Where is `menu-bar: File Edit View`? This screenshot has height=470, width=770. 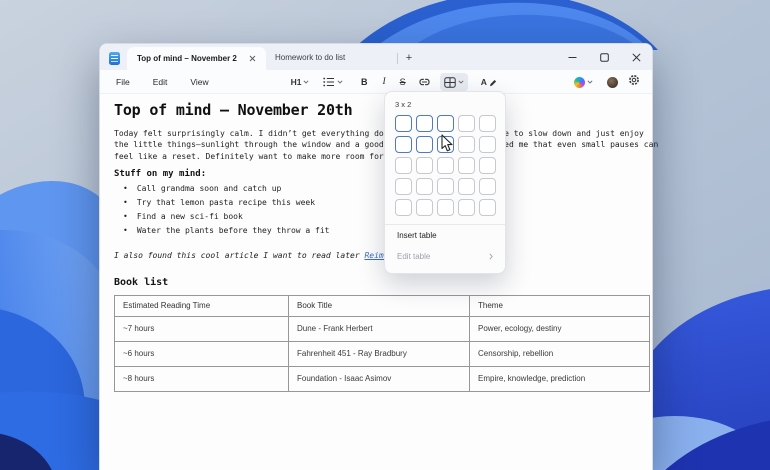
menu-bar: File Edit View is located at coordinates (162, 82).